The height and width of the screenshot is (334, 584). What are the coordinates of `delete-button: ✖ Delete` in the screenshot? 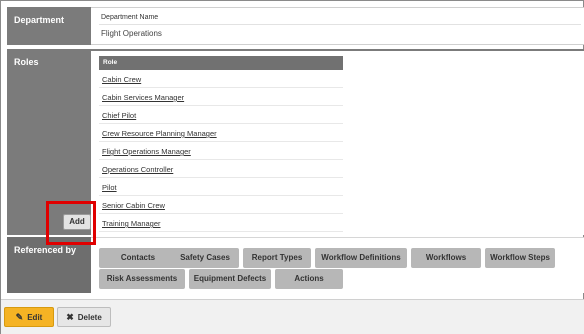 It's located at (84, 317).